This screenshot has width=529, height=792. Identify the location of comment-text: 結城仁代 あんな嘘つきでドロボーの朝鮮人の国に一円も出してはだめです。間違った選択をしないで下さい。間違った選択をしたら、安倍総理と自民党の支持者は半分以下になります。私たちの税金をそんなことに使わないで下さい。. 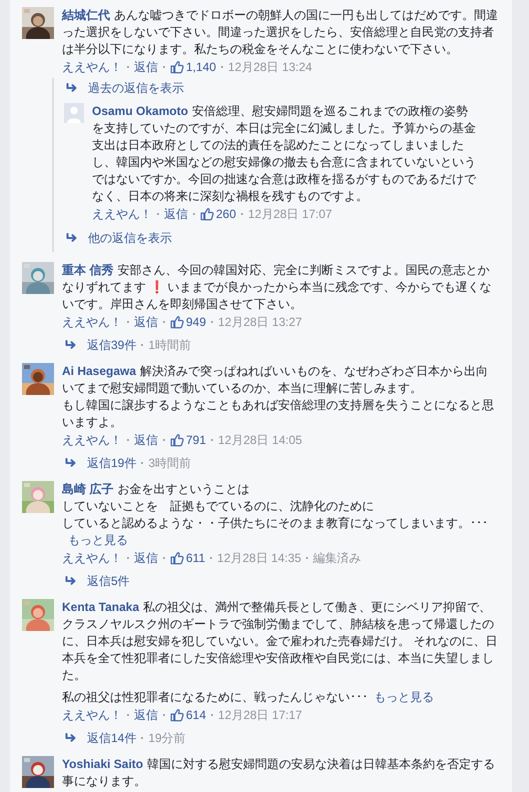
(280, 32).